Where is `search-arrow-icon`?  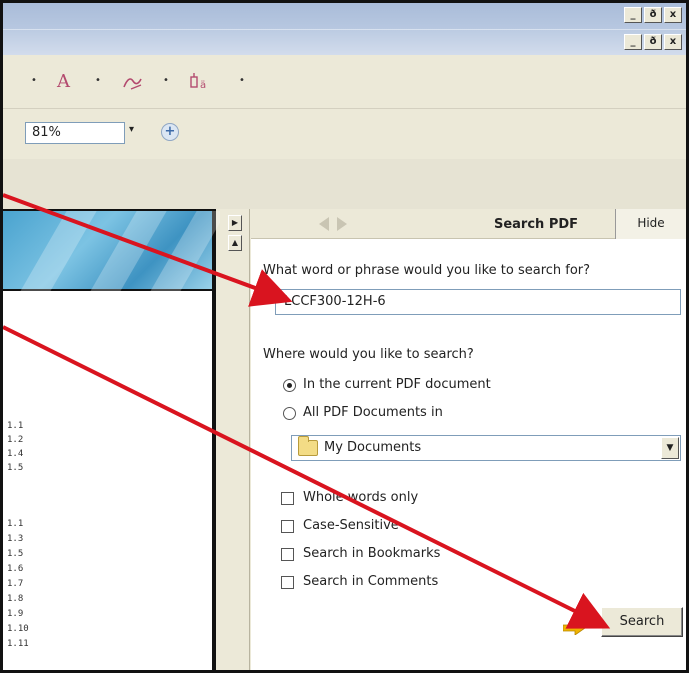
search-arrow-icon is located at coordinates (574, 628).